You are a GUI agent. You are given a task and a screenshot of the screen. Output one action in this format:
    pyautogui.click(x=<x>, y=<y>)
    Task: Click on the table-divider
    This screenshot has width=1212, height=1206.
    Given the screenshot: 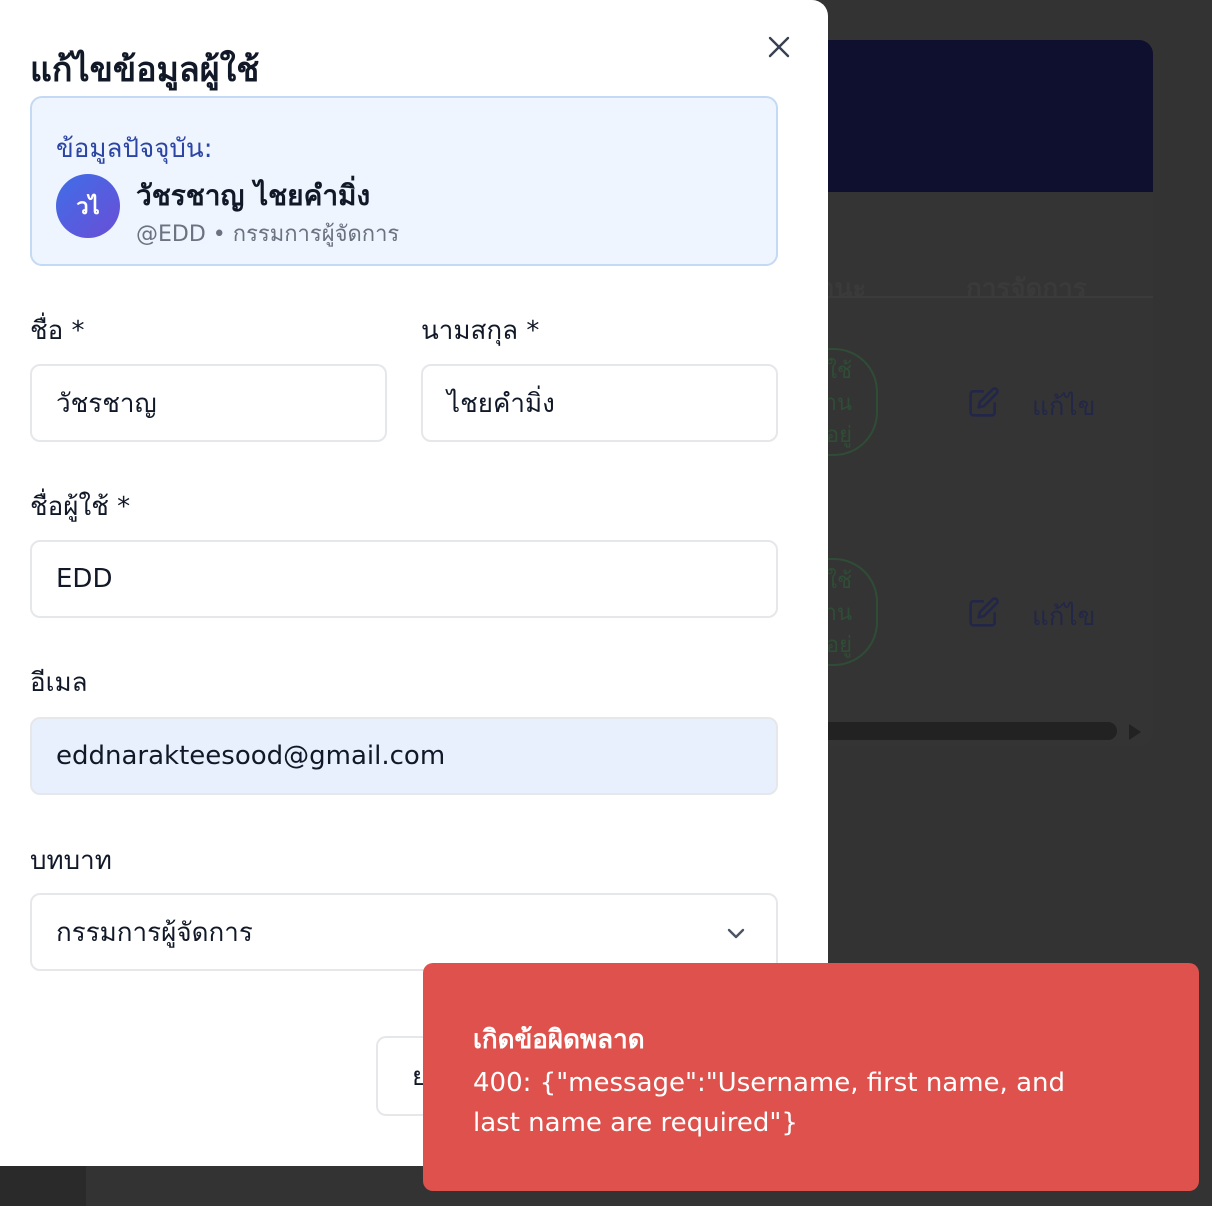 What is the action you would take?
    pyautogui.click(x=971, y=297)
    